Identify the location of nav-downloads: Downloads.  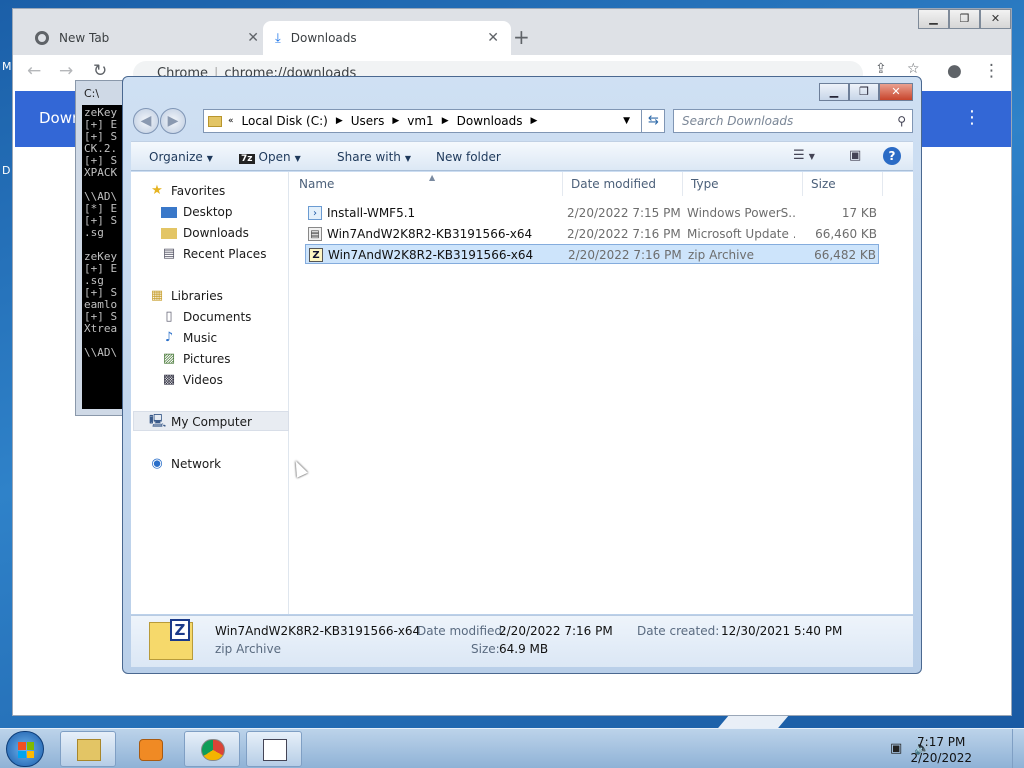
(205, 233).